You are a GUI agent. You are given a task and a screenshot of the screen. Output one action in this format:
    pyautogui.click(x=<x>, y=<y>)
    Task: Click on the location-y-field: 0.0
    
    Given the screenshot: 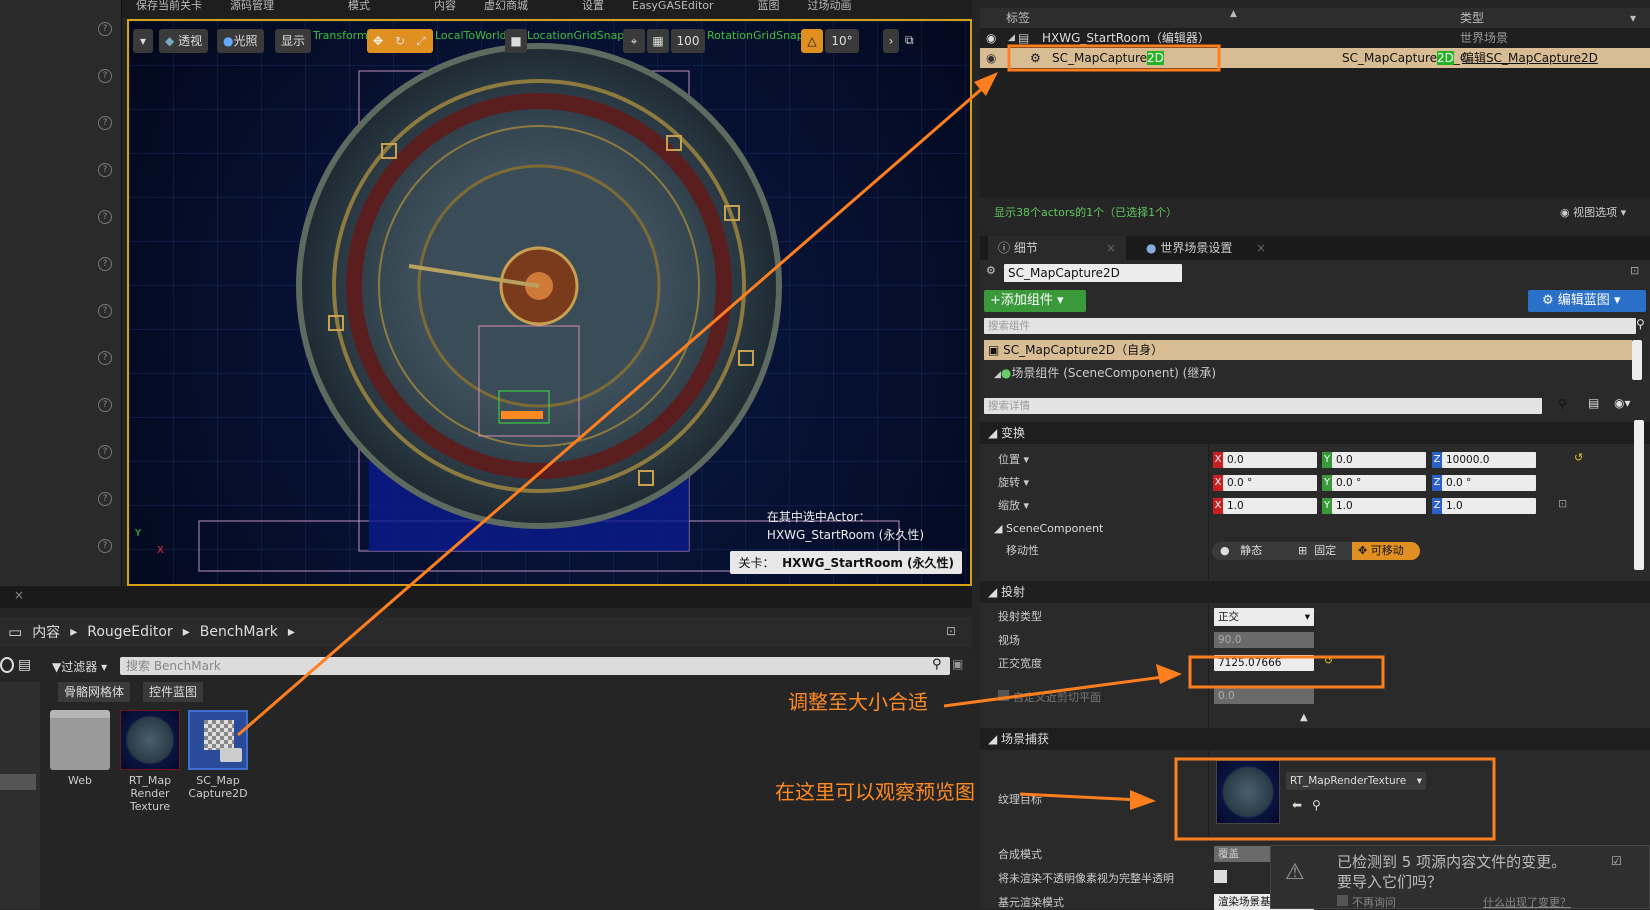 What is the action you would take?
    pyautogui.click(x=1379, y=460)
    